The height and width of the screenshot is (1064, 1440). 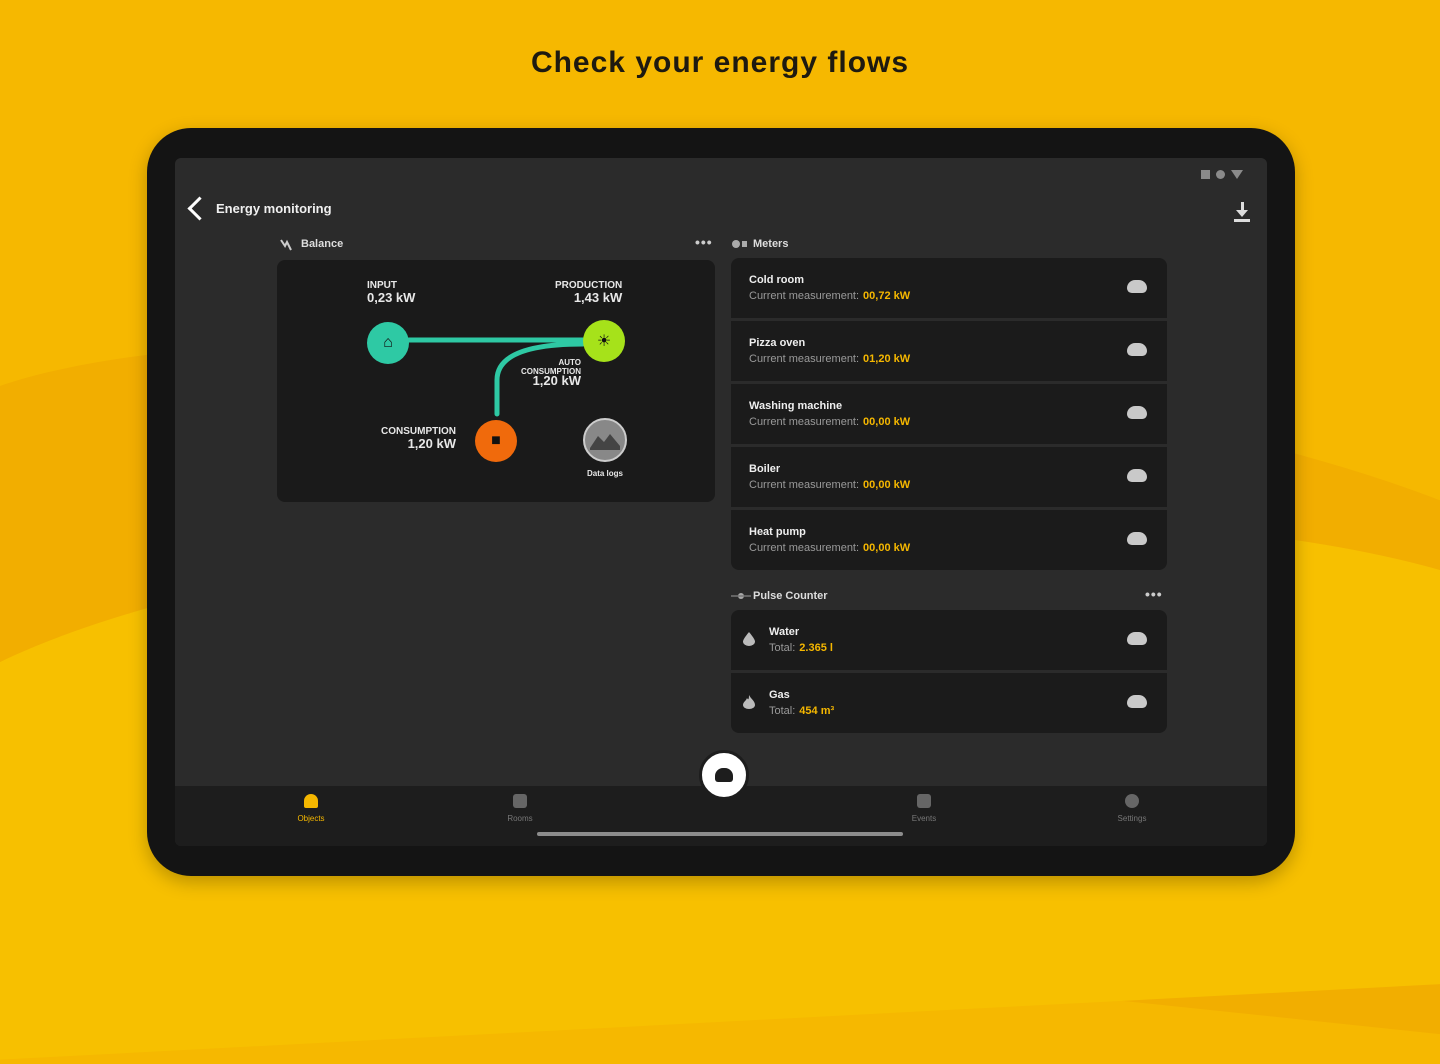 I want to click on flame-icon, so click(x=749, y=702).